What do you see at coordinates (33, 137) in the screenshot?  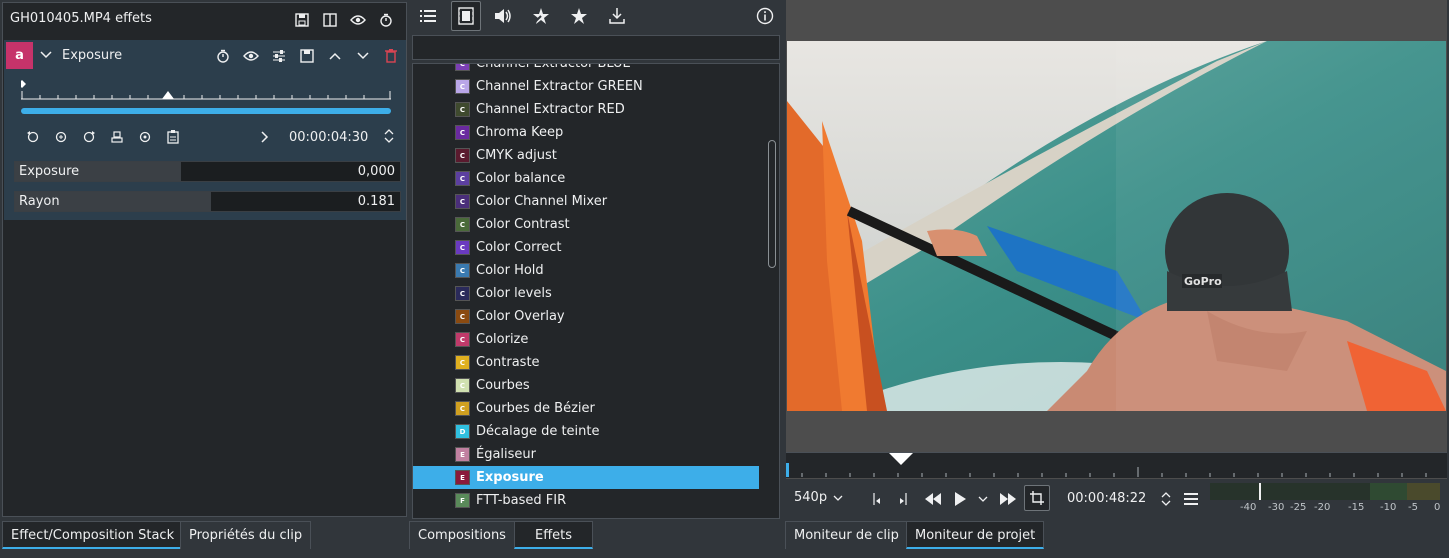 I see `previous-keyframe-icon` at bounding box center [33, 137].